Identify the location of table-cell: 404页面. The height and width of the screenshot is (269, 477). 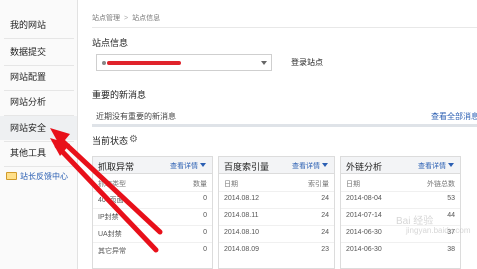
(111, 200).